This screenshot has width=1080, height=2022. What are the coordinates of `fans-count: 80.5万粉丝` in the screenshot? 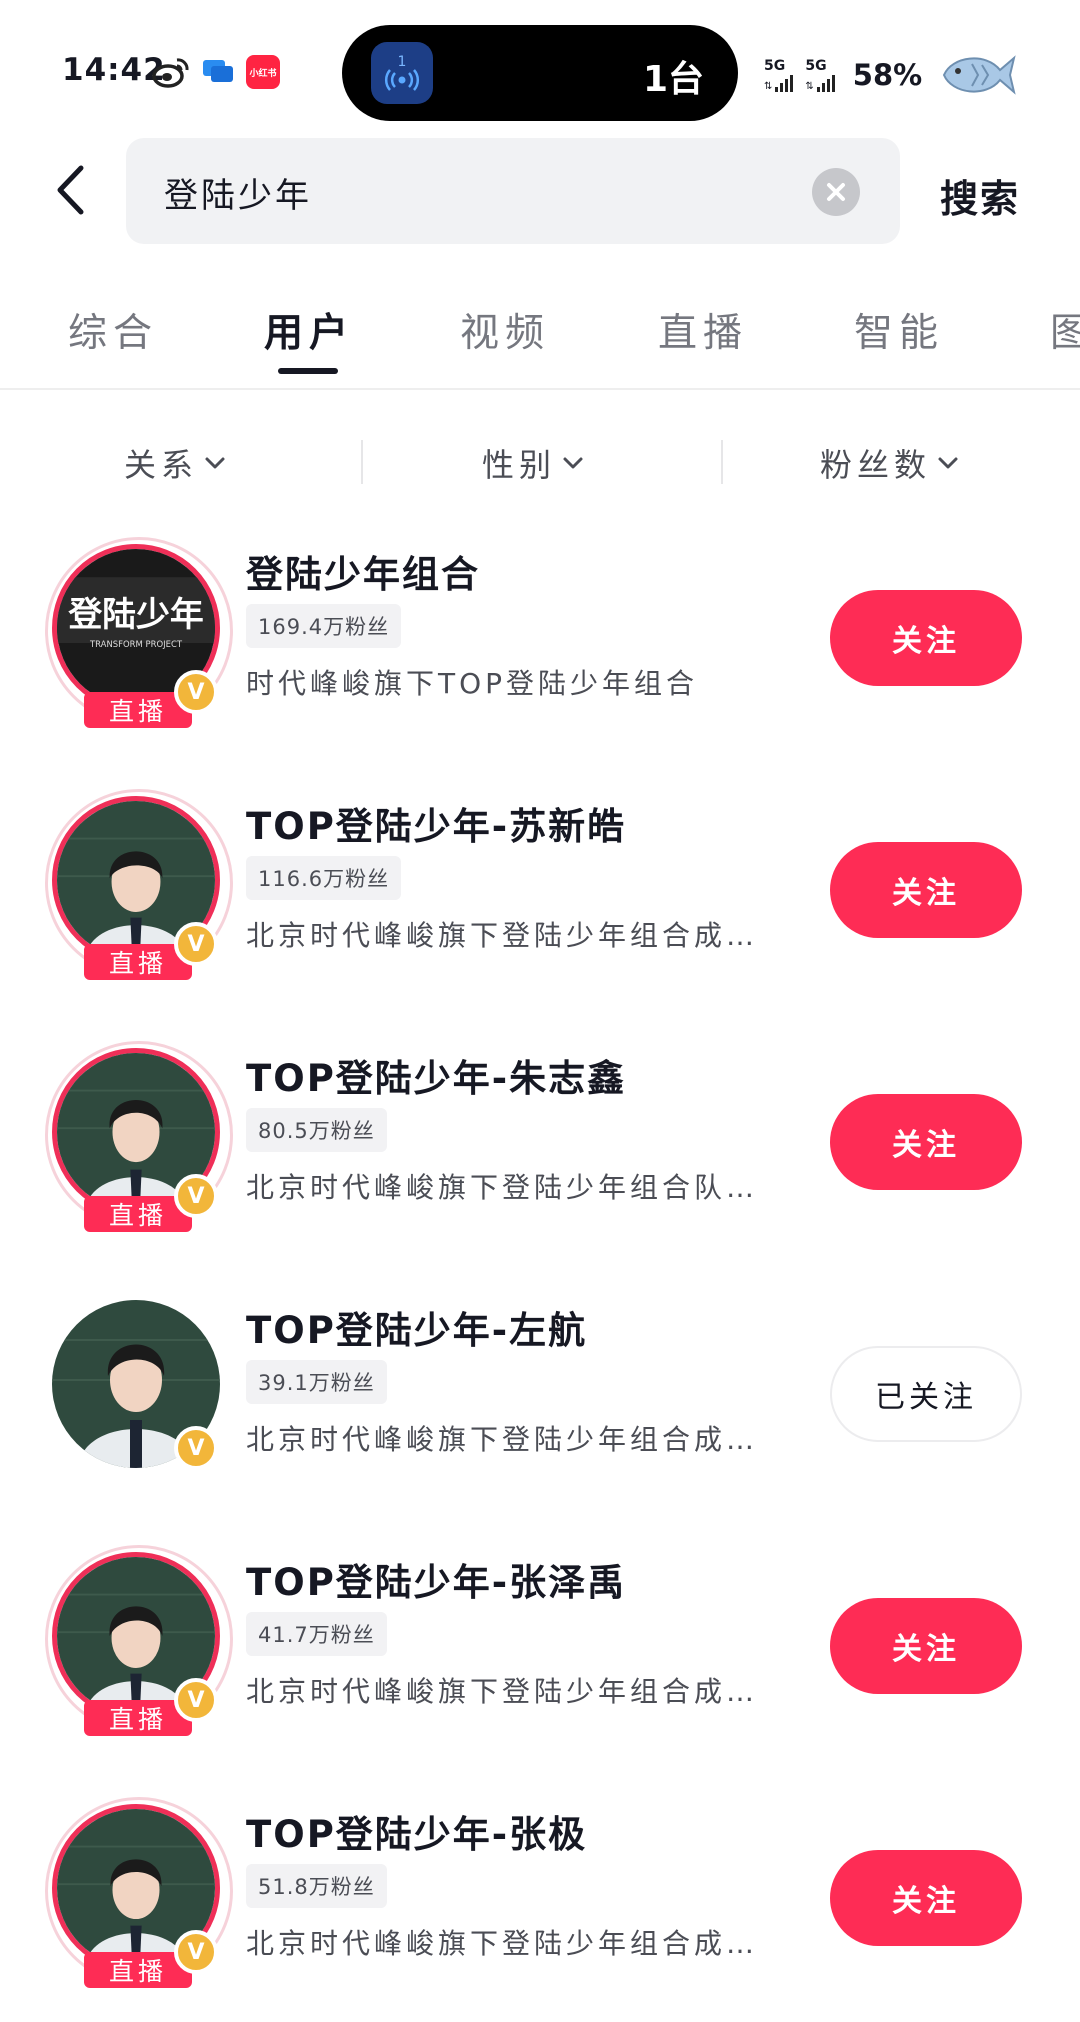 It's located at (316, 1130).